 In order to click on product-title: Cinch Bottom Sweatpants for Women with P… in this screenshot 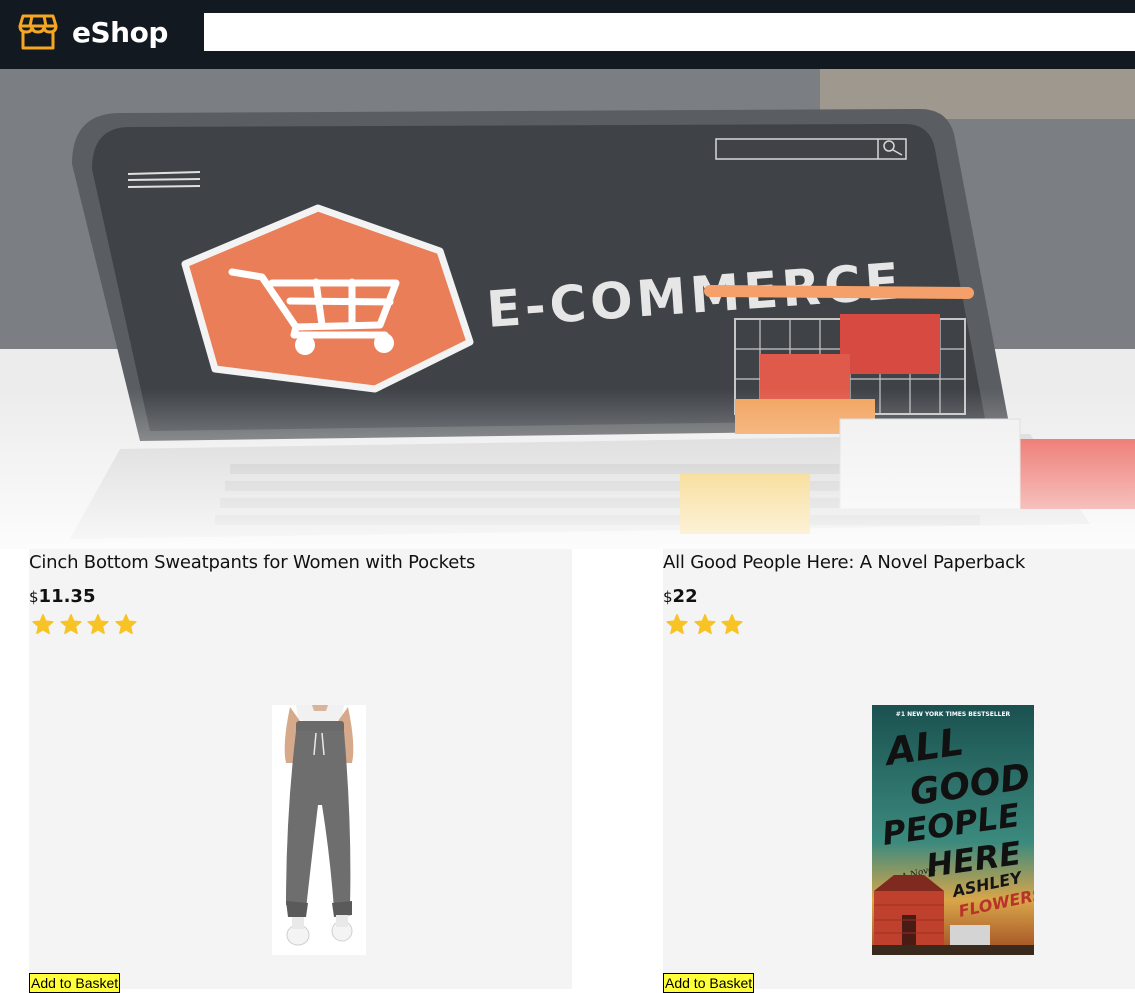, I will do `click(252, 562)`.